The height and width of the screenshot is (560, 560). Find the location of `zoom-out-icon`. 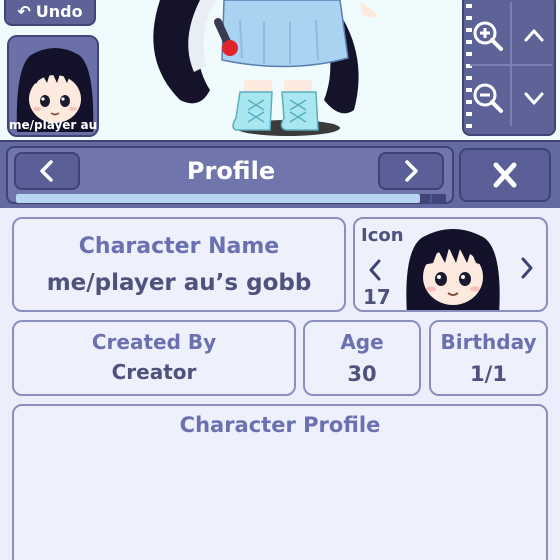

zoom-out-icon is located at coordinates (488, 98).